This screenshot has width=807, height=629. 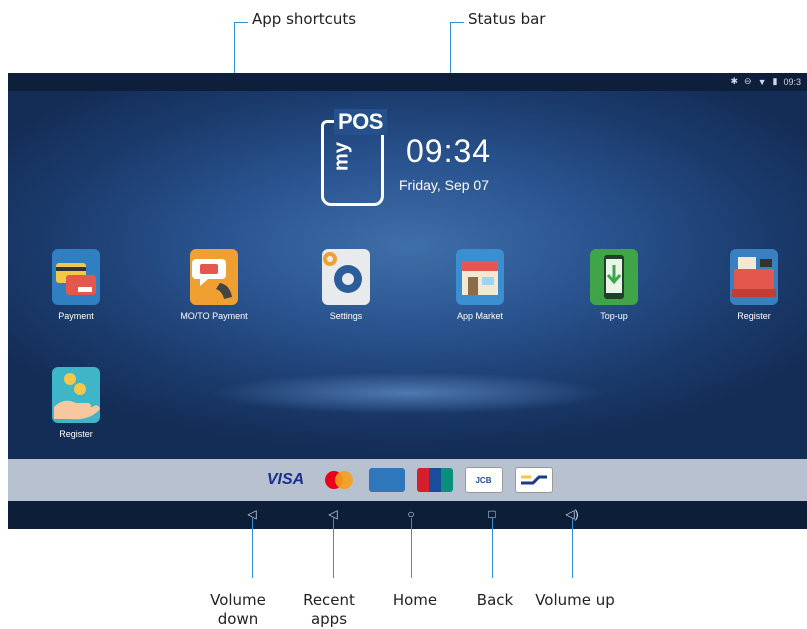 What do you see at coordinates (386, 480) in the screenshot?
I see `amex-logo` at bounding box center [386, 480].